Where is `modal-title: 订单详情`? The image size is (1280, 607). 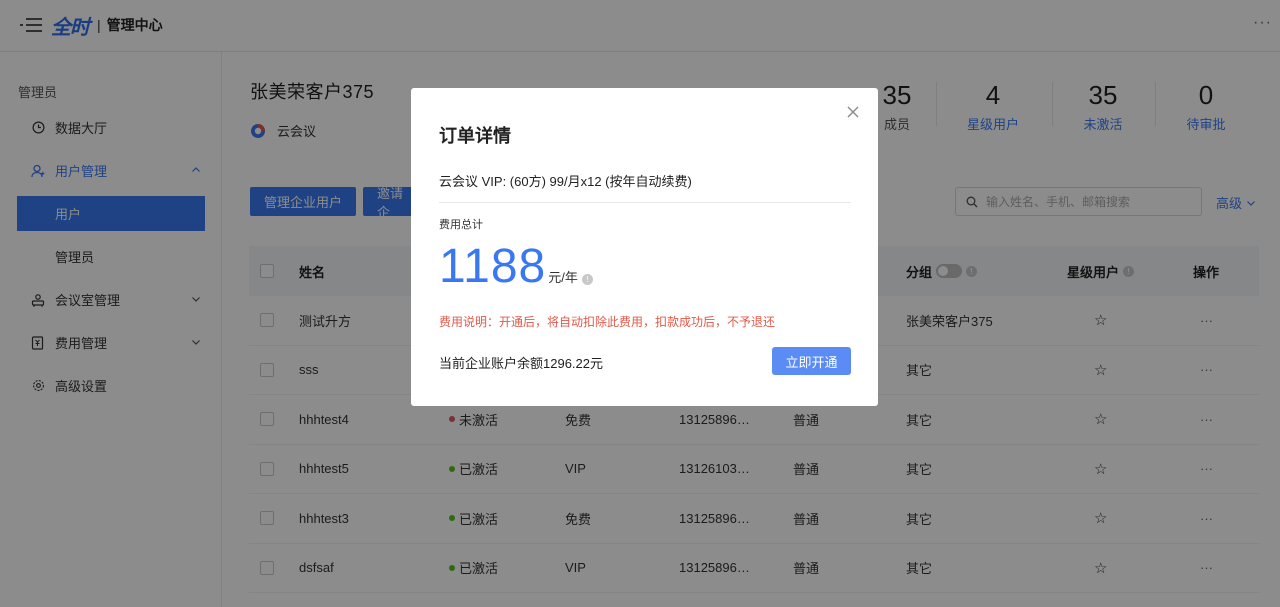
modal-title: 订单详情 is located at coordinates (475, 136).